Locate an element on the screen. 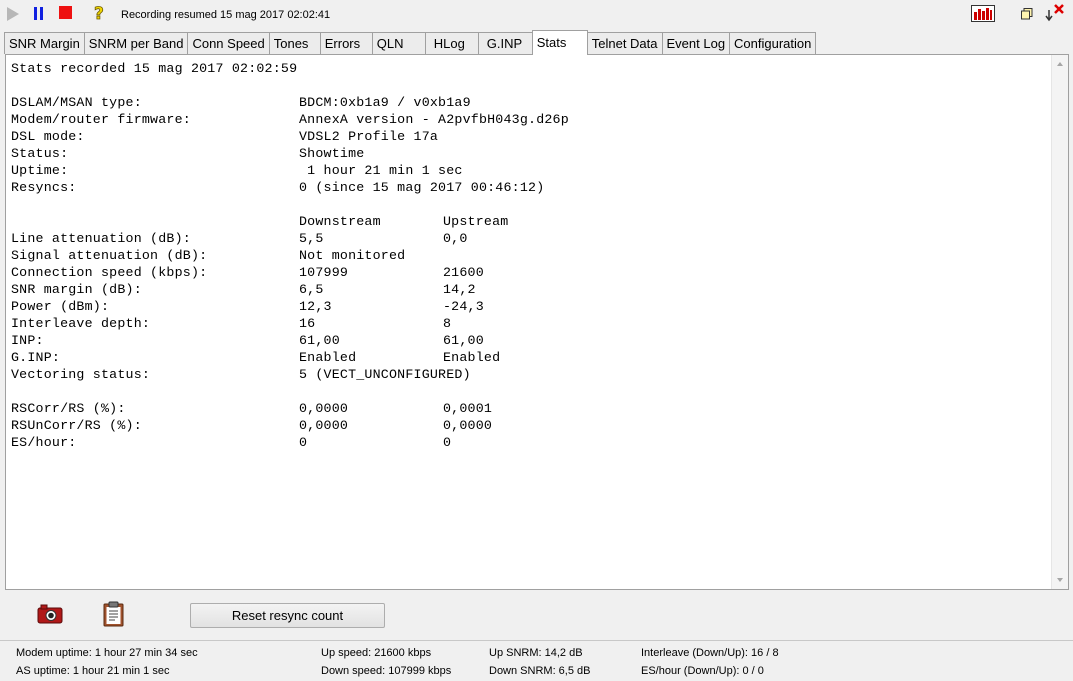 The width and height of the screenshot is (1073, 681). info-label: Resyncs: is located at coordinates (44, 187).